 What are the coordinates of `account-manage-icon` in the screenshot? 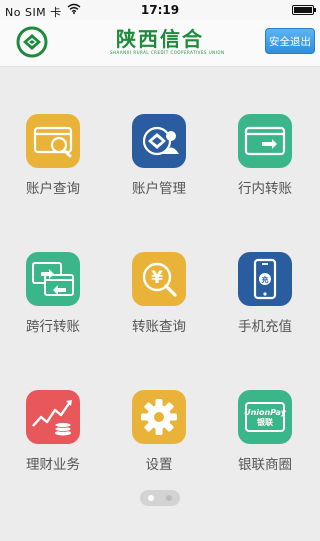 It's located at (159, 141).